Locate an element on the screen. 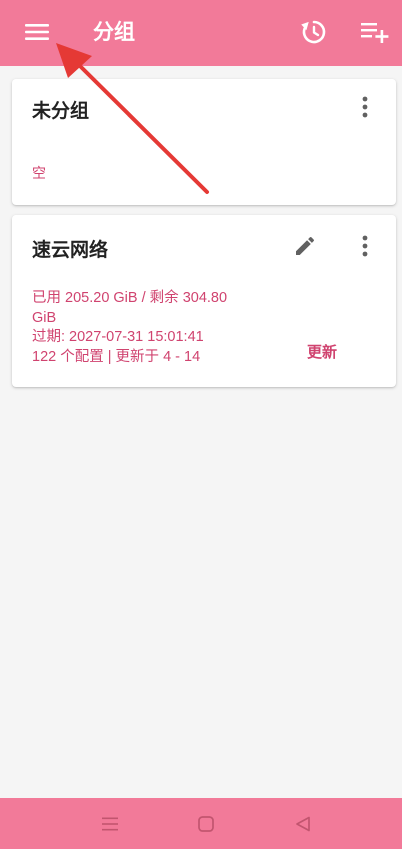 Image resolution: width=402 pixels, height=849 pixels. empty-label: 空 is located at coordinates (39, 174).